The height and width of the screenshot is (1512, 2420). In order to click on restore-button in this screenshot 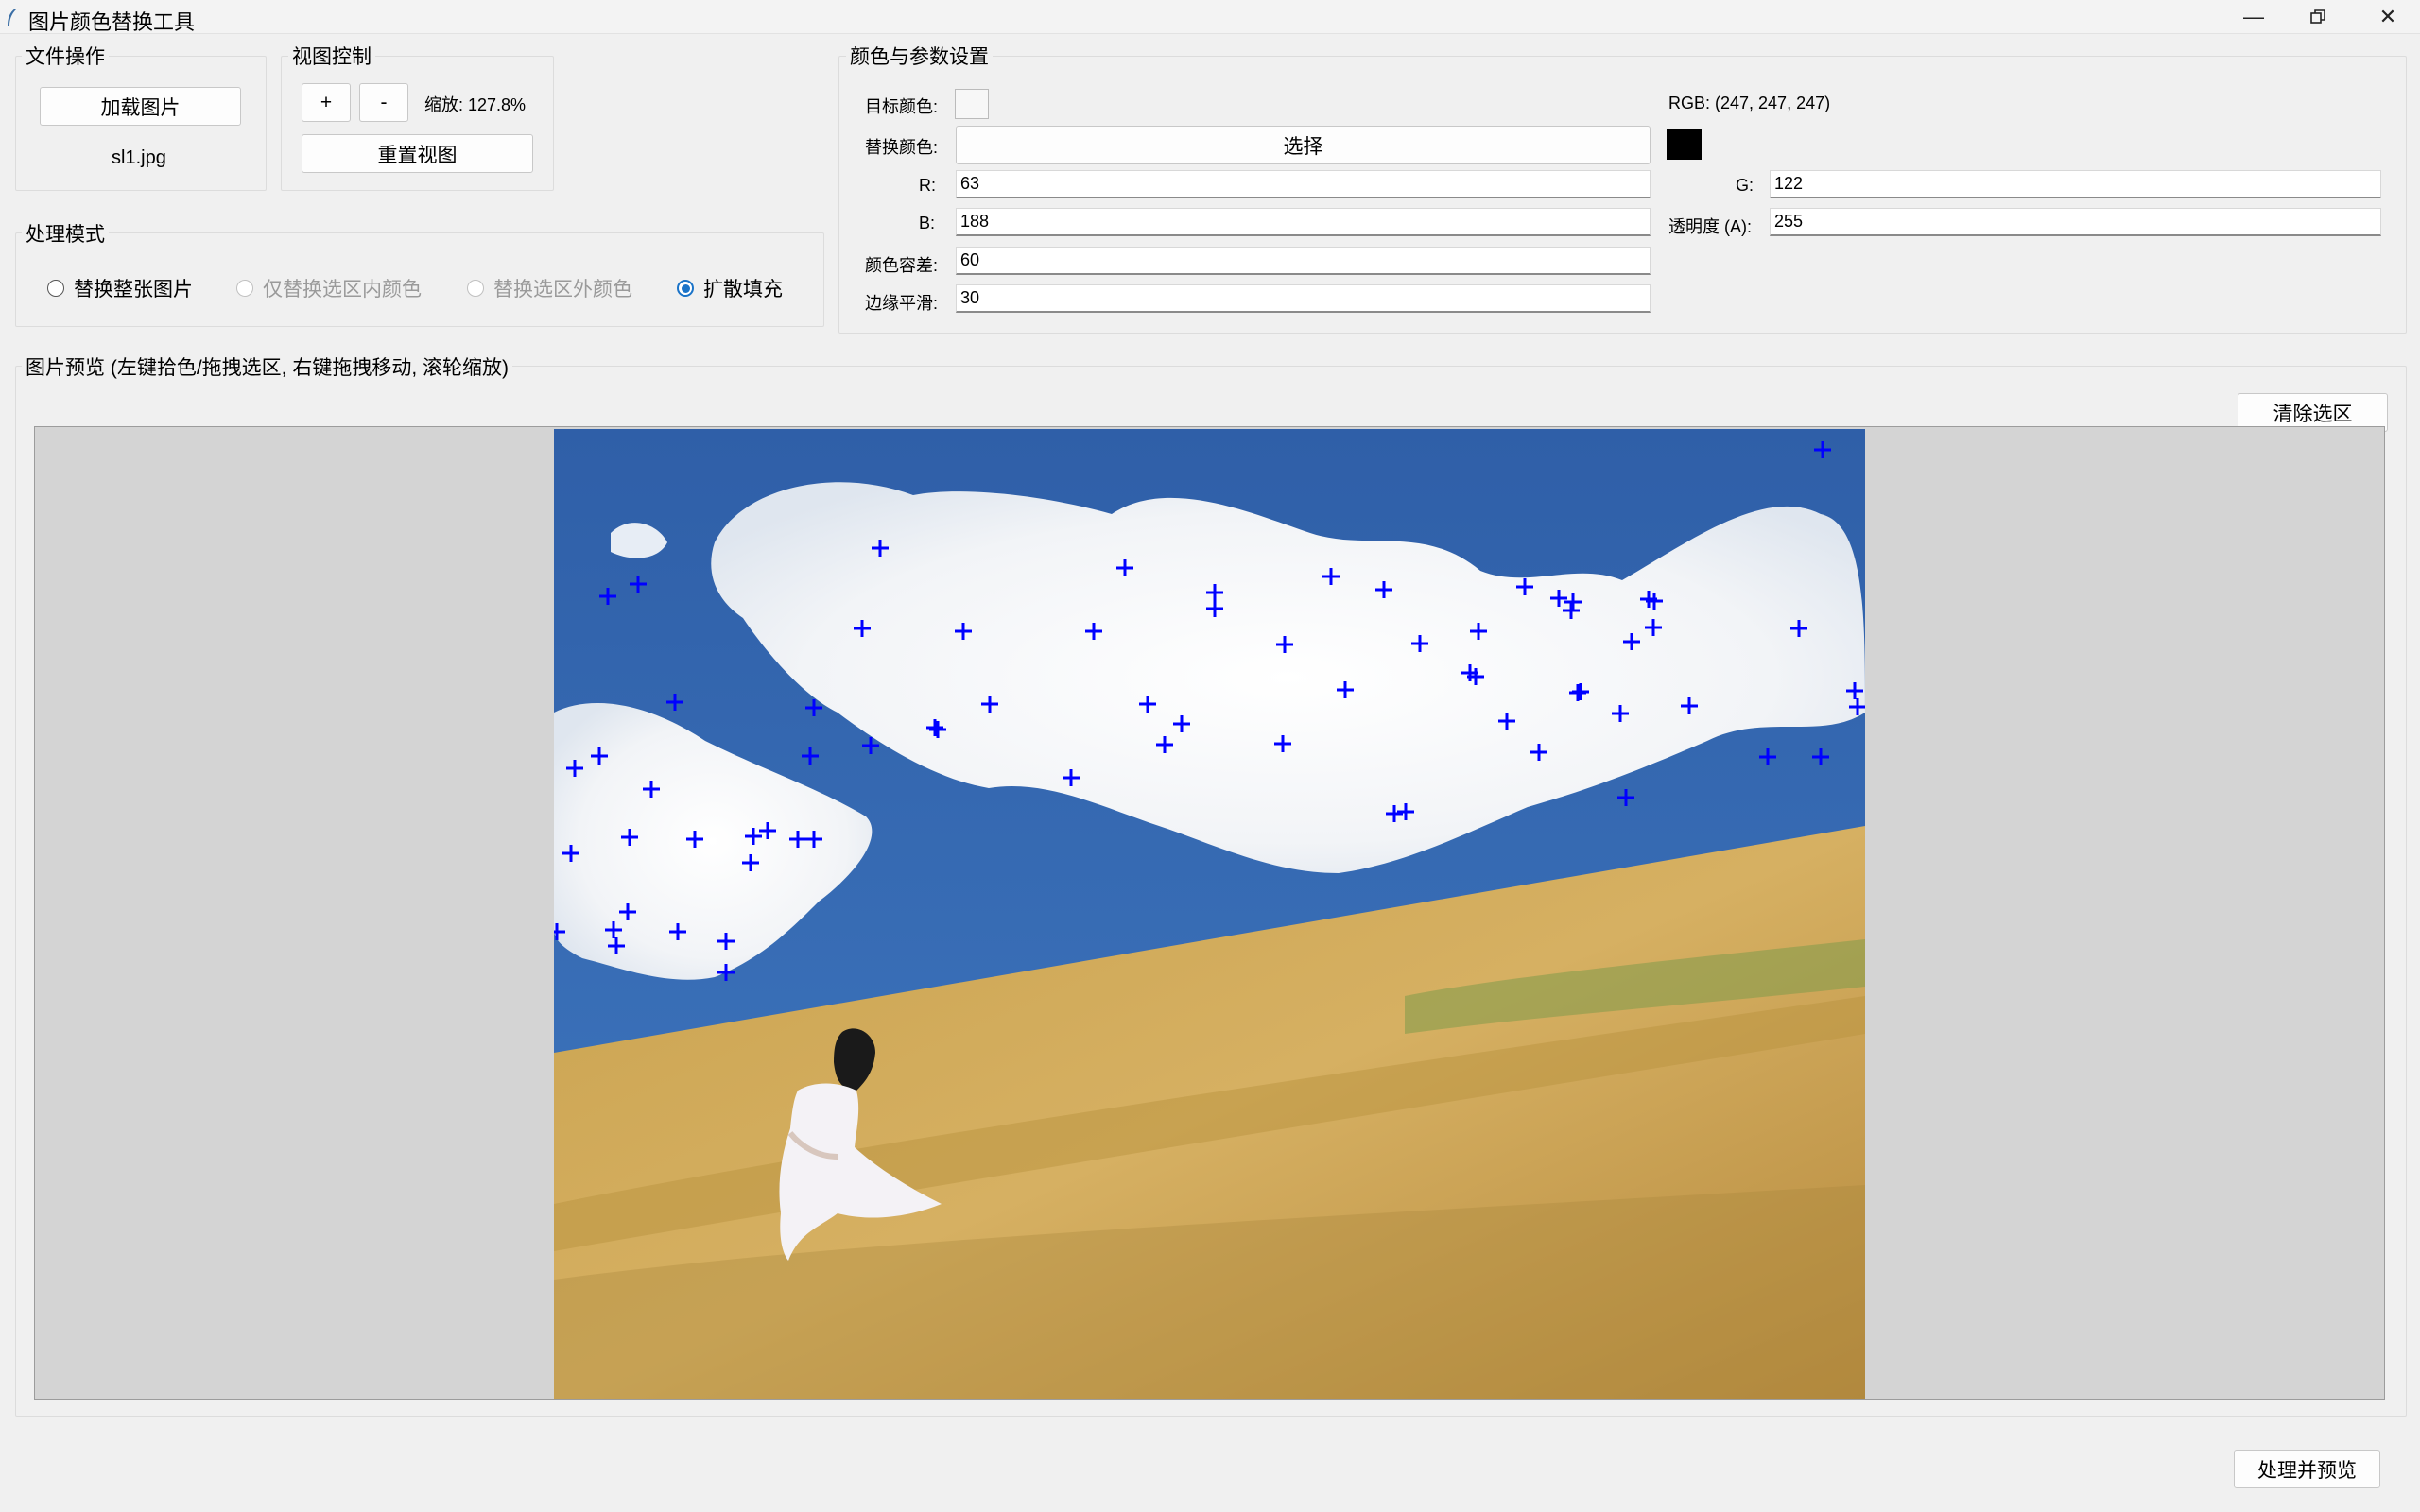, I will do `click(2318, 17)`.